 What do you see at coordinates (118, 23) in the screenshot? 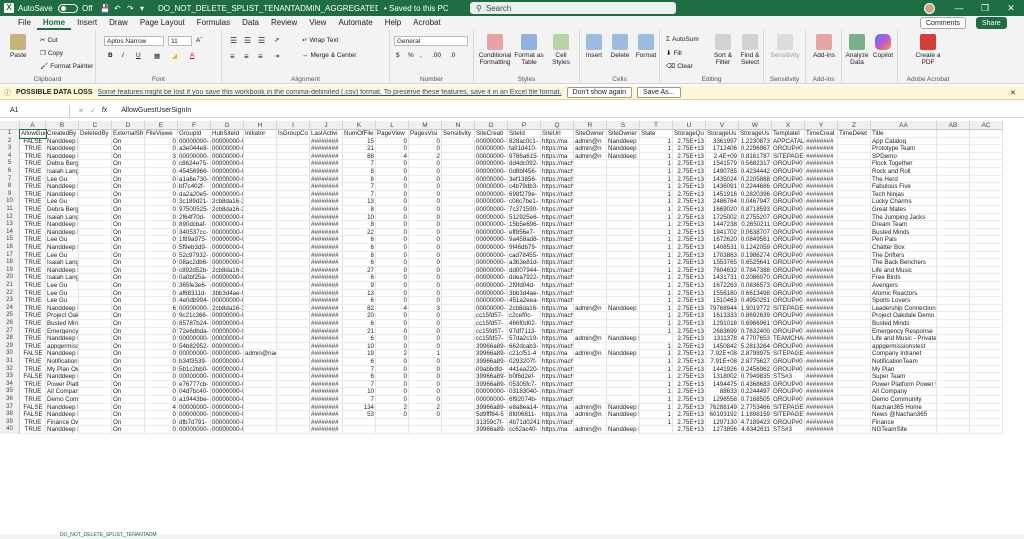
I see `tab-draw: Draw` at bounding box center [118, 23].